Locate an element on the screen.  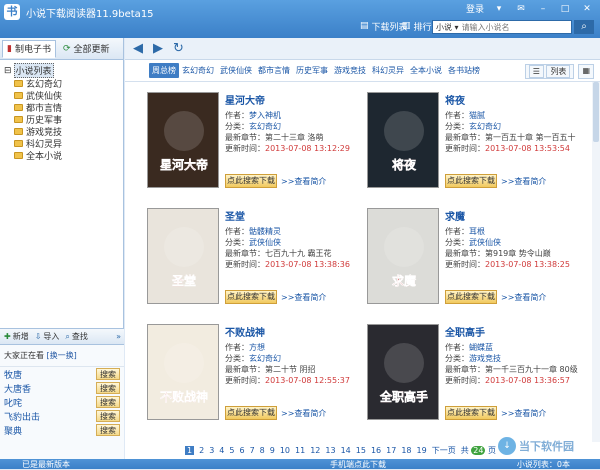
watch-item: 聚典 搜索 is located at coordinates (62, 430).